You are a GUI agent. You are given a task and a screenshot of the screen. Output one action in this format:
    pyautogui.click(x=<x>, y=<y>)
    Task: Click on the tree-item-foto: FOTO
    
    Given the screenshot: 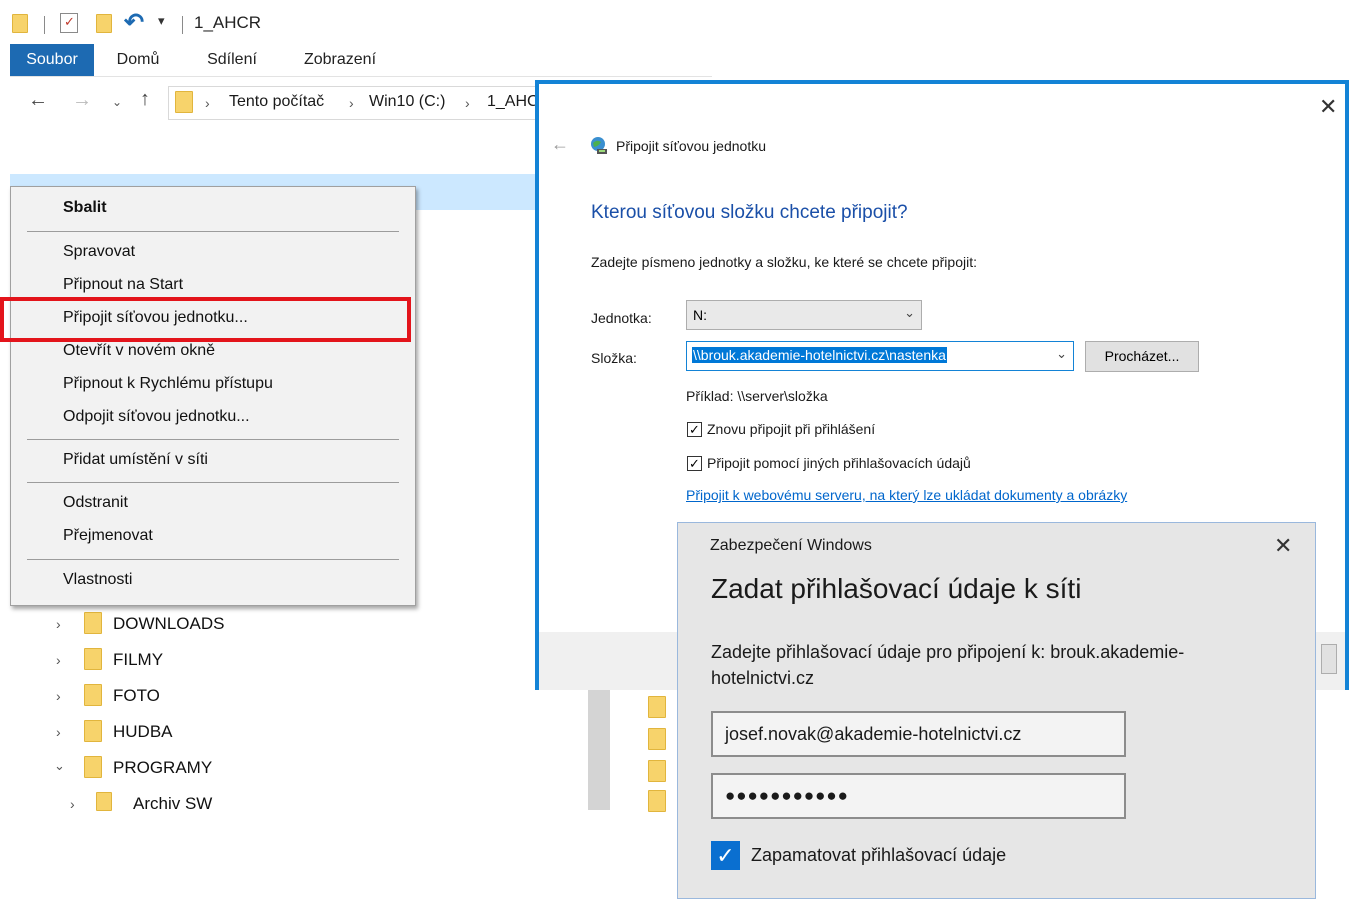 What is the action you would take?
    pyautogui.click(x=136, y=696)
    